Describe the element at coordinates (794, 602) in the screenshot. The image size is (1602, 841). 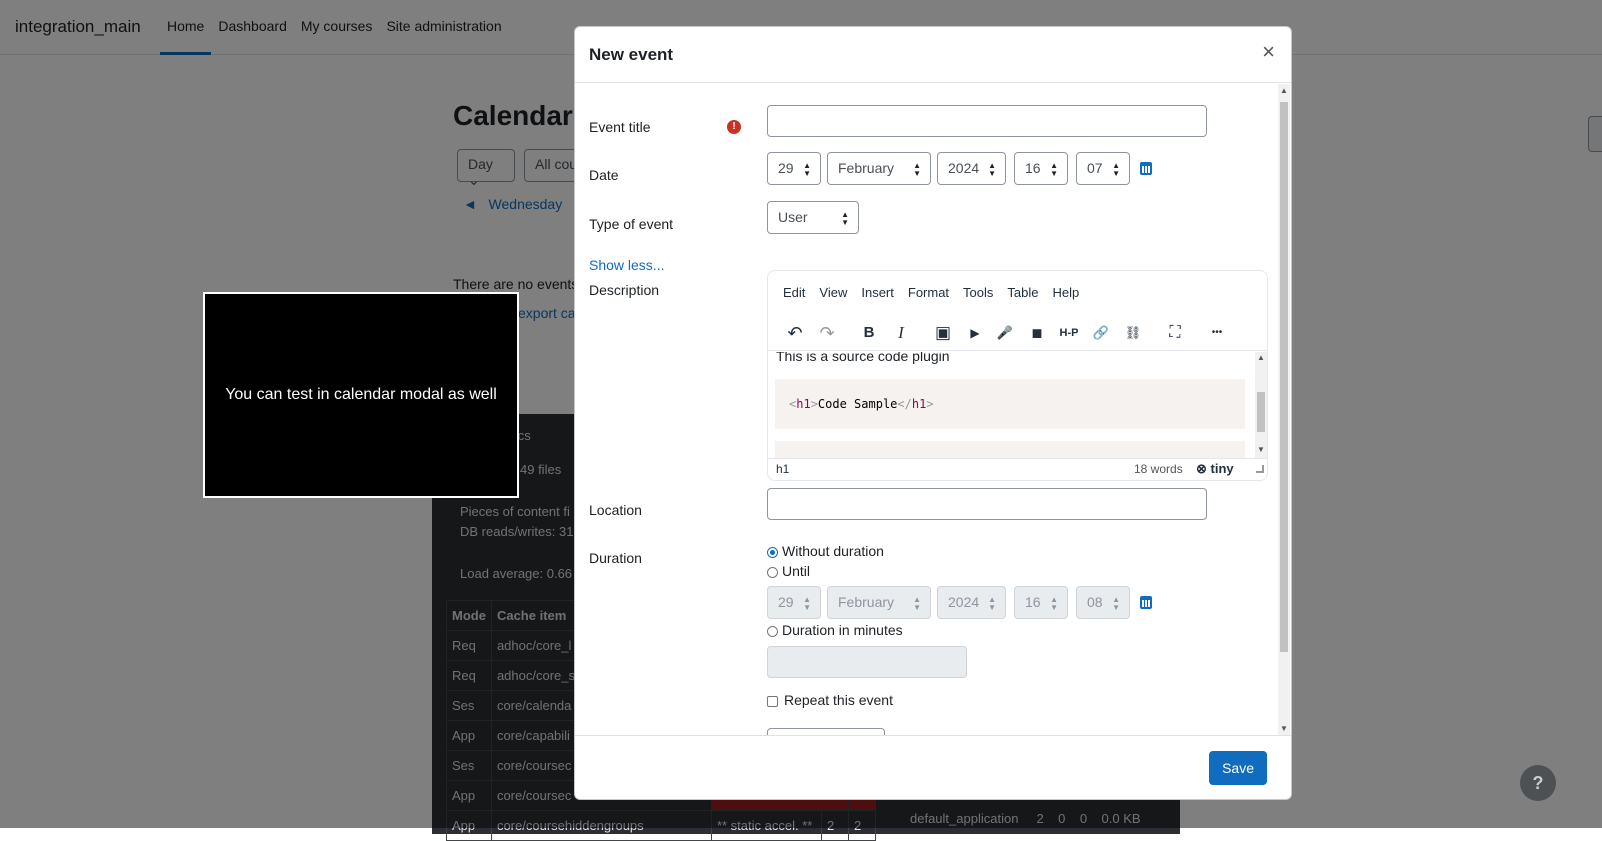
I see `until-day-select: 29 ▲ ▼` at that location.